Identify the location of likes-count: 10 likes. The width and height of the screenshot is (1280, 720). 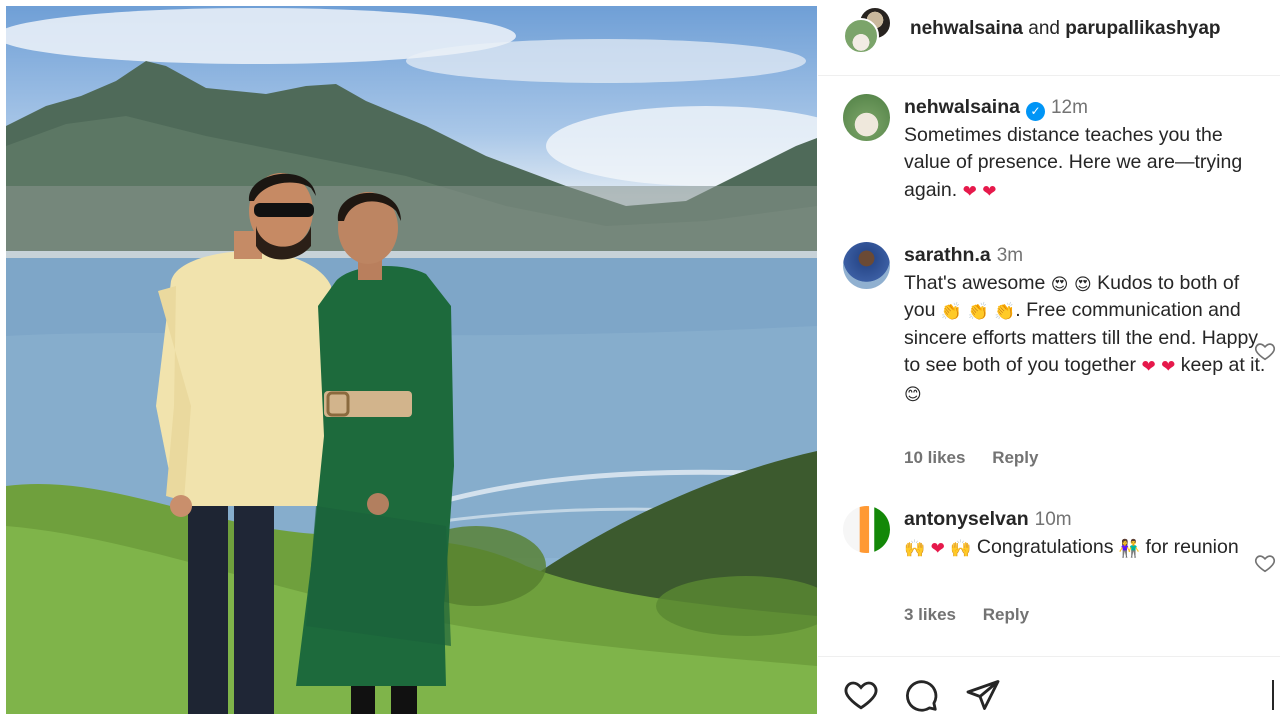
(934, 457).